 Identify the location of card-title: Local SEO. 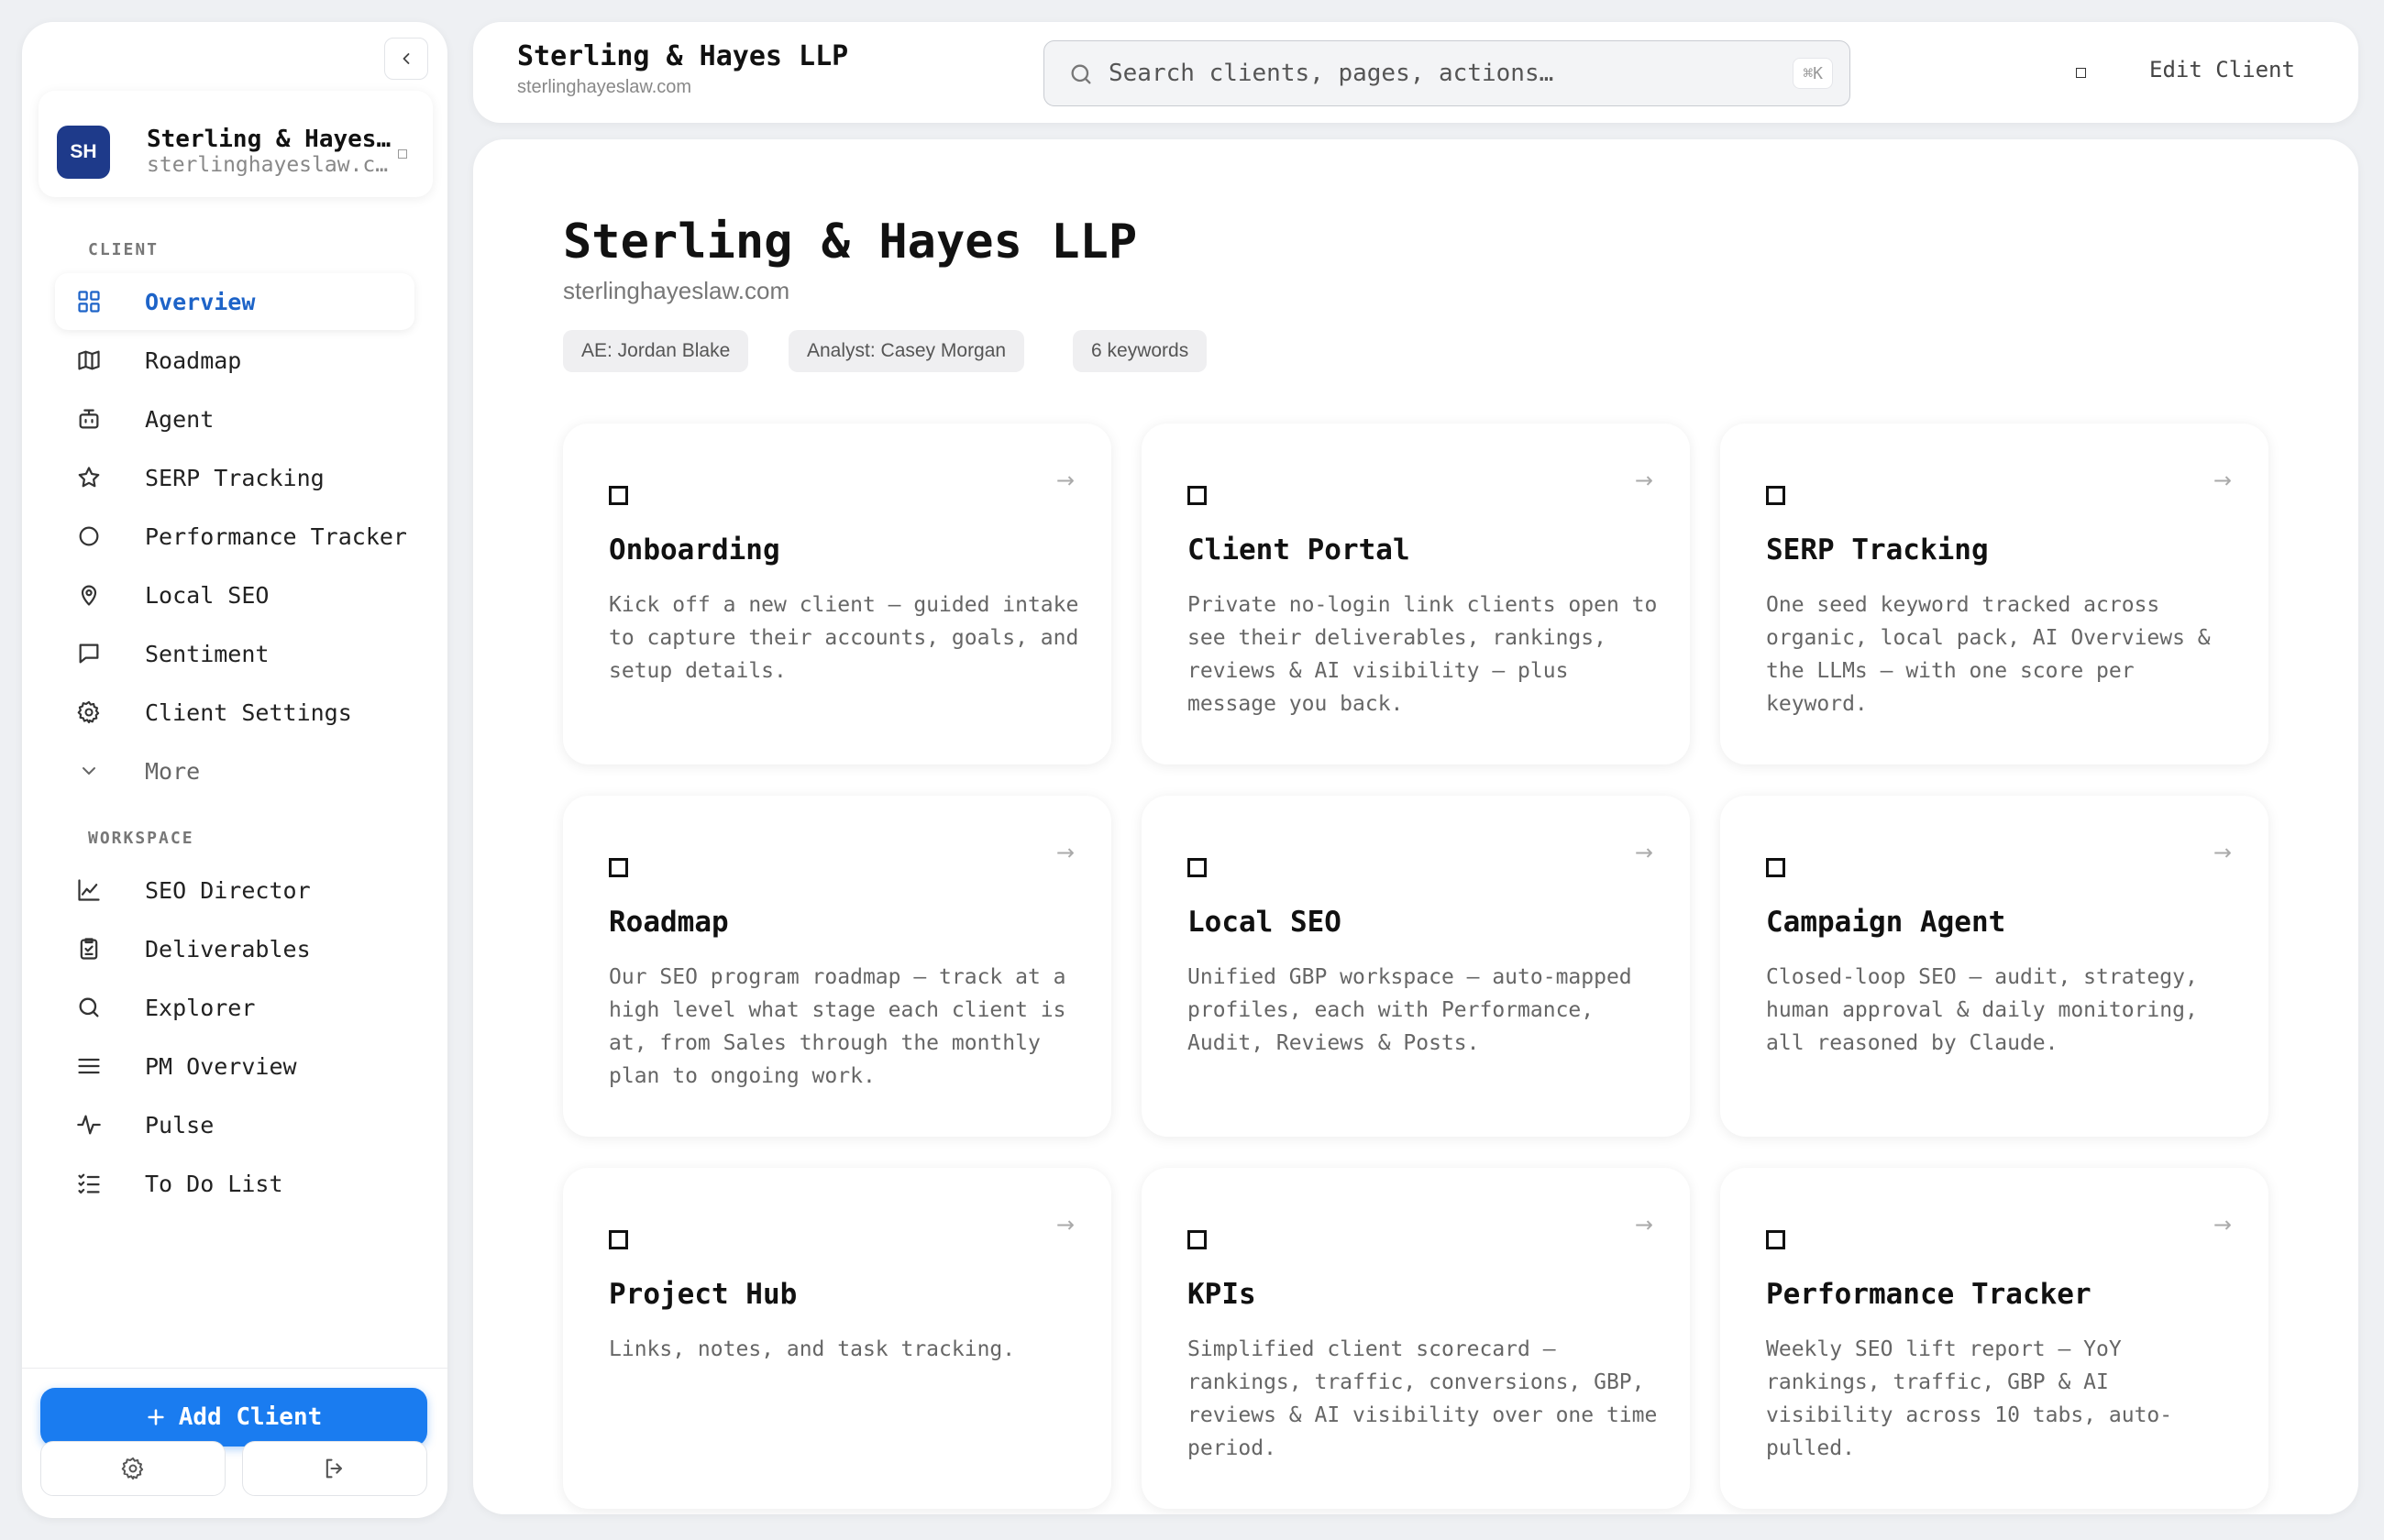
(1264, 922).